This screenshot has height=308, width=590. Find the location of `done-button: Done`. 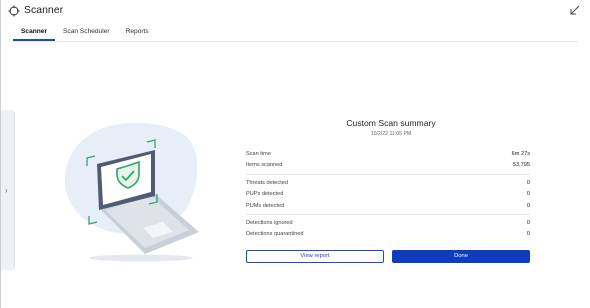

done-button: Done is located at coordinates (461, 256).